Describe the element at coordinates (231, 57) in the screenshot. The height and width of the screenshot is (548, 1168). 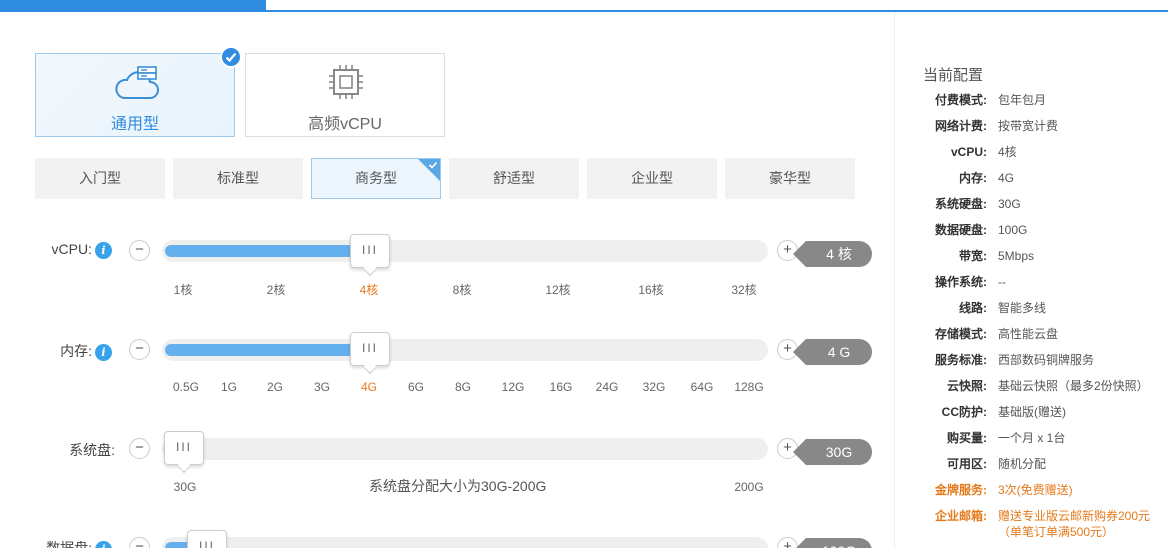
I see `selected-check-icon` at that location.